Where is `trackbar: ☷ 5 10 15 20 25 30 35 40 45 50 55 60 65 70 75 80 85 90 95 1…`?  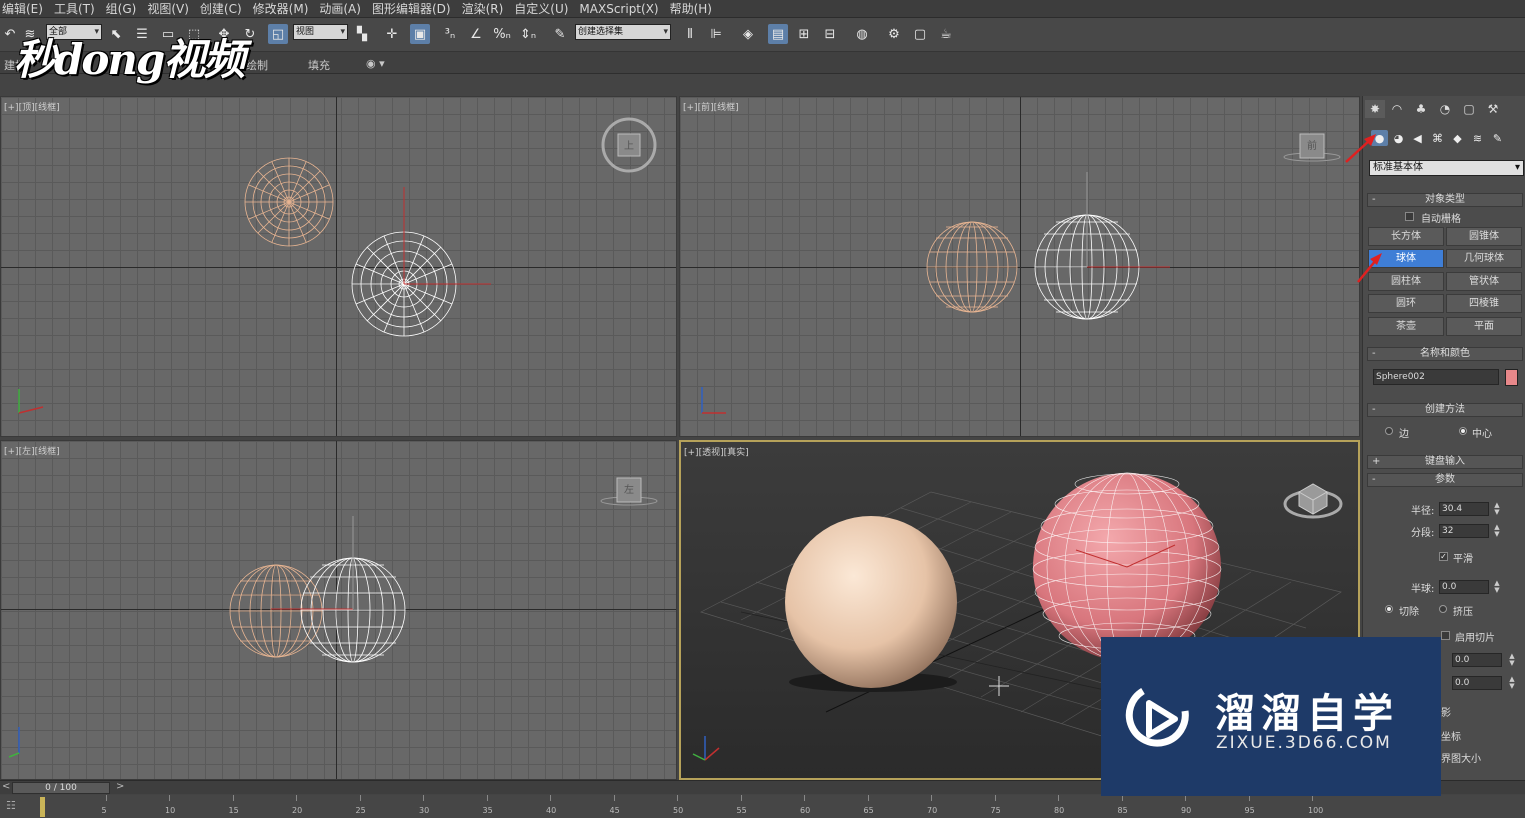
trackbar: ☷ 5 10 15 20 25 30 35 40 45 50 55 60 65 70 75 80 85 90 95 1… is located at coordinates (762, 806).